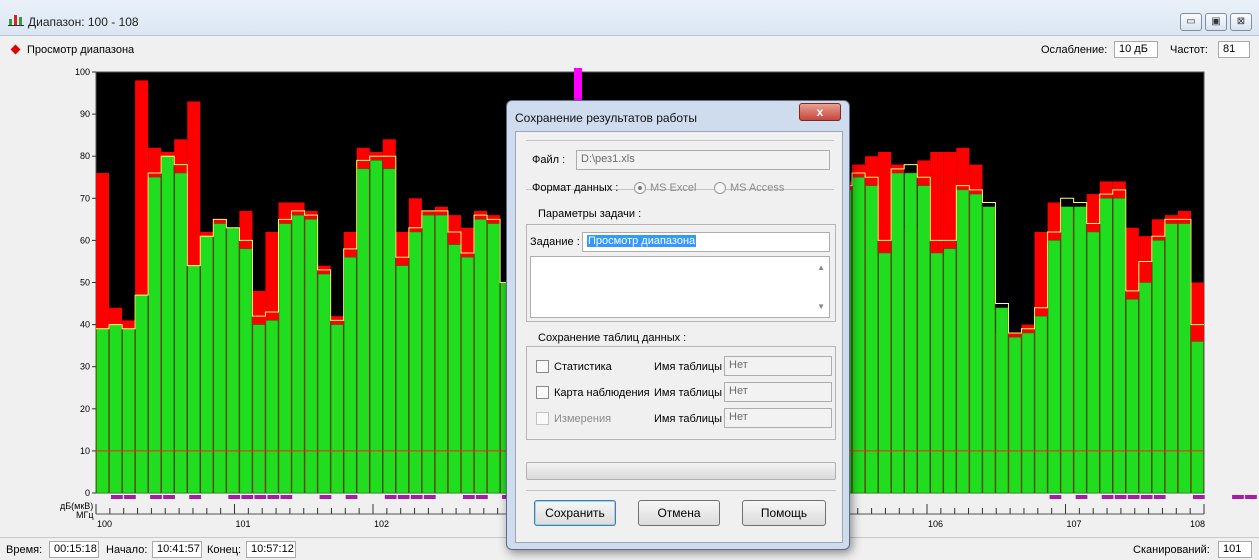 The image size is (1259, 560). What do you see at coordinates (688, 367) in the screenshot?
I see `statistics-table-label: Имя таблицы` at bounding box center [688, 367].